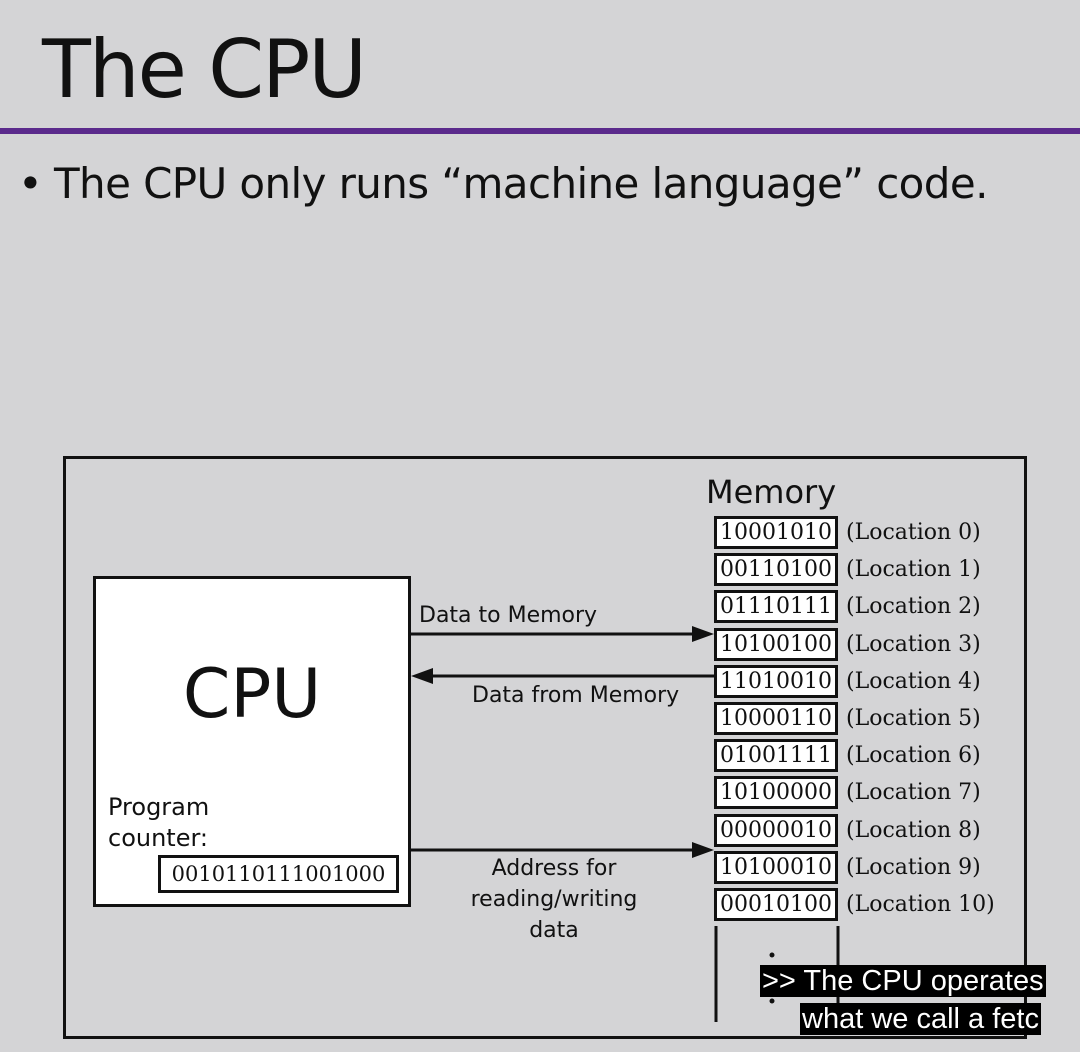 This screenshot has width=1080, height=1052. I want to click on arrowhead-address, so click(703, 850).